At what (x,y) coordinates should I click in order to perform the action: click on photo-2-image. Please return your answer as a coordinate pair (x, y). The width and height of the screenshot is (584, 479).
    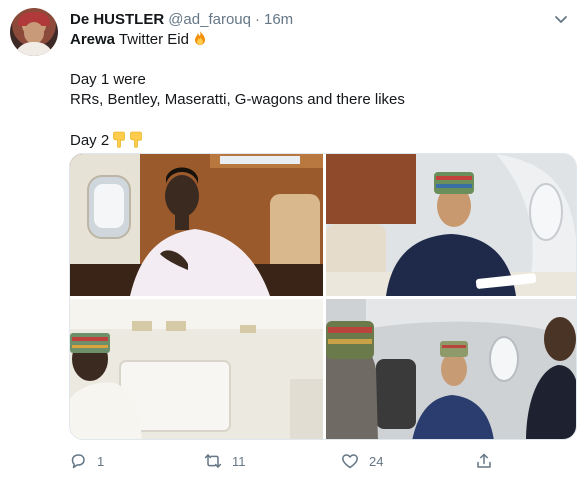
    Looking at the image, I should click on (451, 225).